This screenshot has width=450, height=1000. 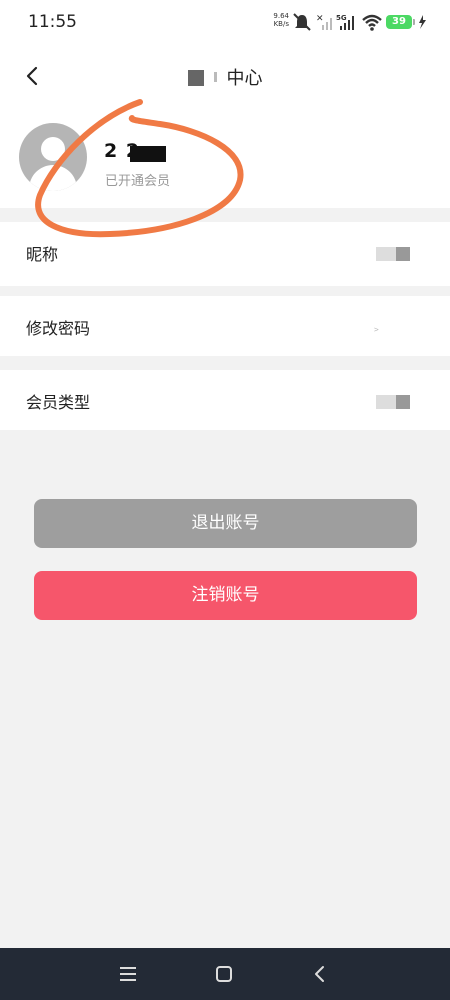 What do you see at coordinates (281, 24) in the screenshot?
I see `network-speed-unit: KB/s` at bounding box center [281, 24].